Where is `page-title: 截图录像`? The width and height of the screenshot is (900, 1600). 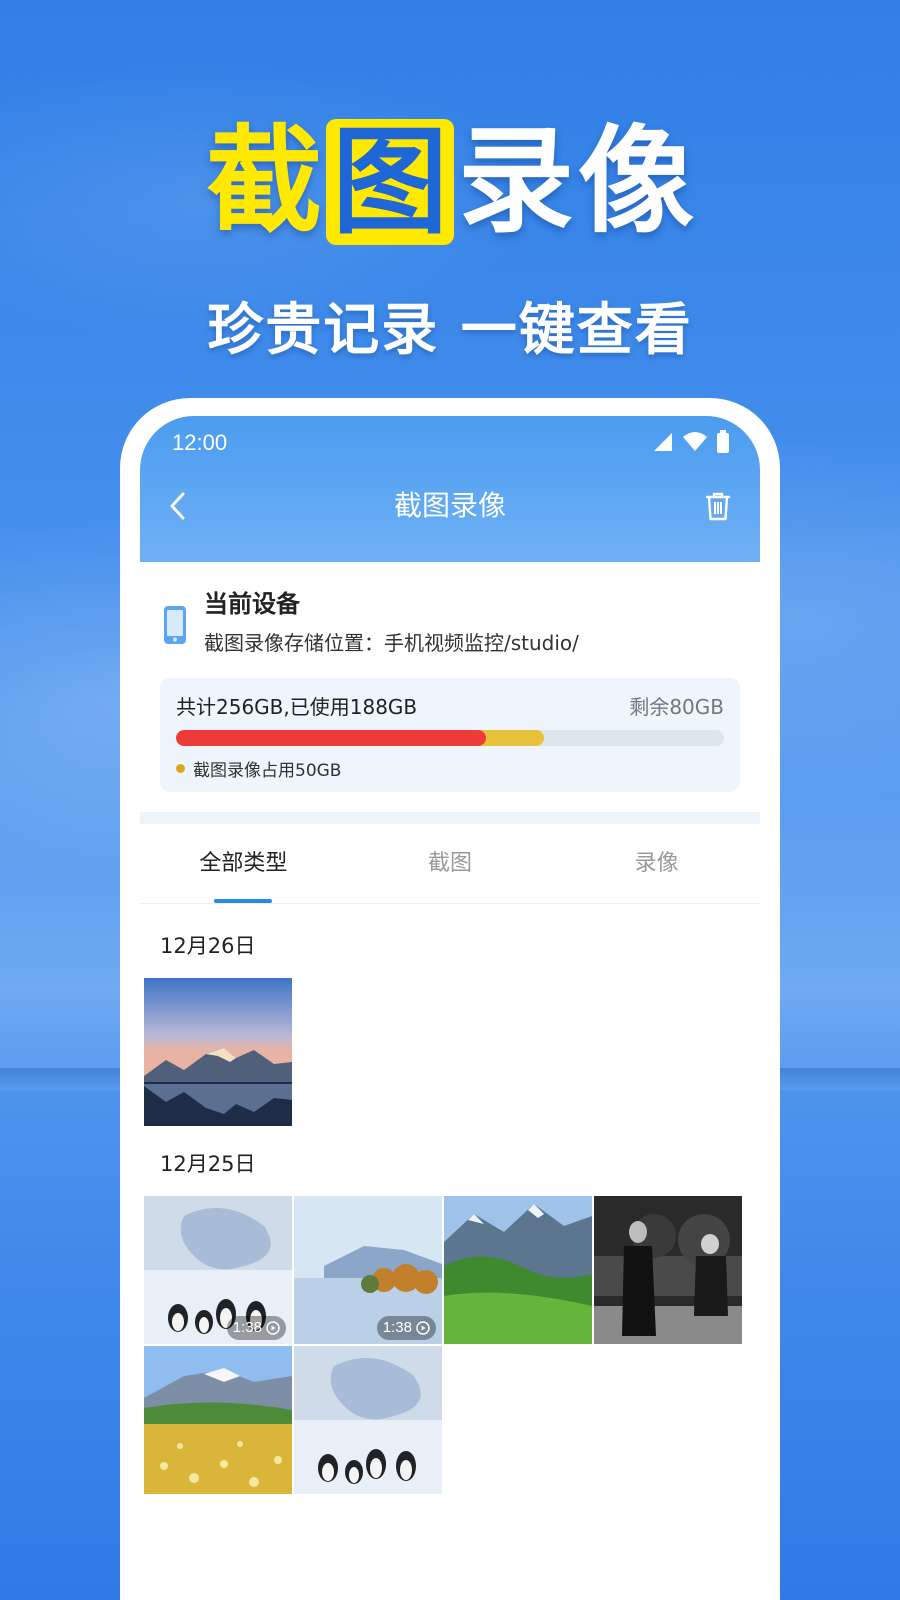
page-title: 截图录像 is located at coordinates (449, 505).